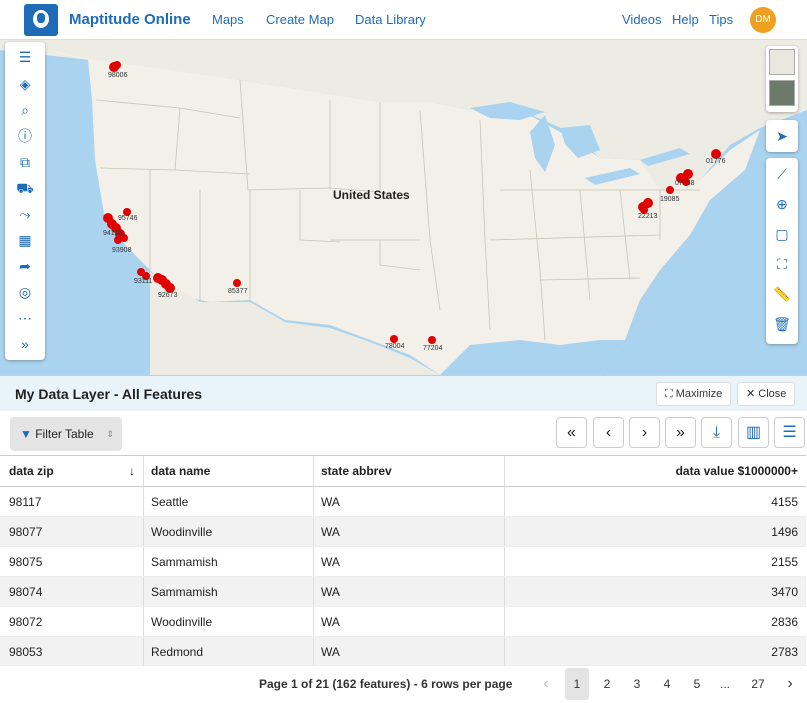  What do you see at coordinates (403, 433) in the screenshot?
I see `table-toolbar: ▼ Filter Table ⇕ « ‹ › » ⤓ ▥ ☰` at bounding box center [403, 433].